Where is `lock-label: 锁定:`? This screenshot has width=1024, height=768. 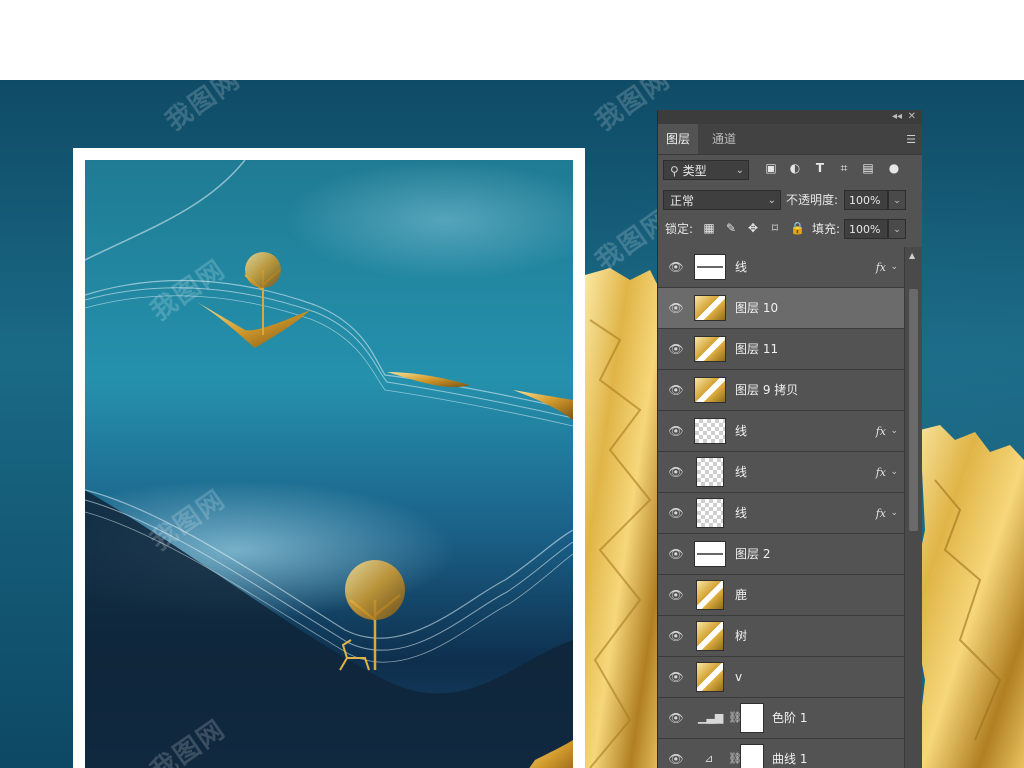 lock-label: 锁定: is located at coordinates (679, 229).